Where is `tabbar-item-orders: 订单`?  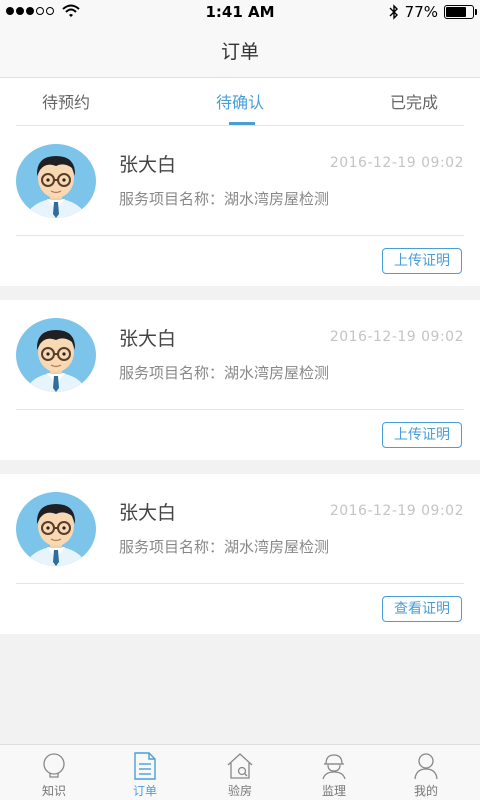
tabbar-item-orders: 订单 is located at coordinates (145, 772).